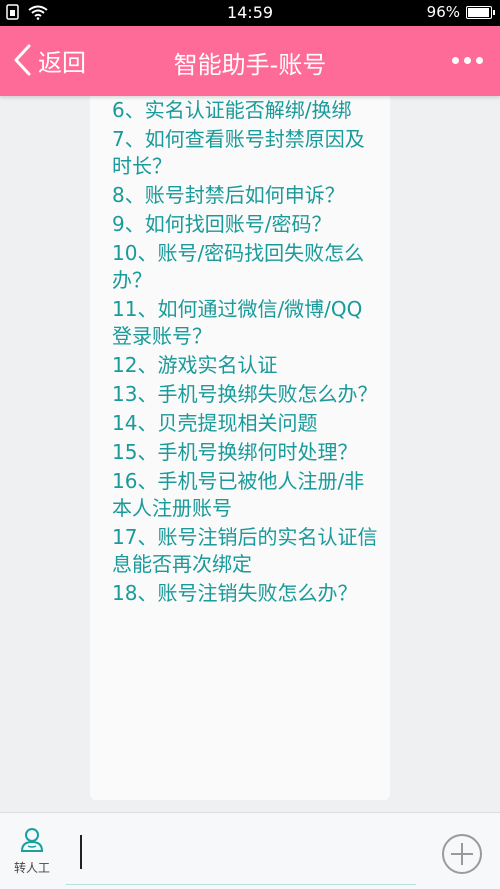  I want to click on person-icon, so click(32, 840).